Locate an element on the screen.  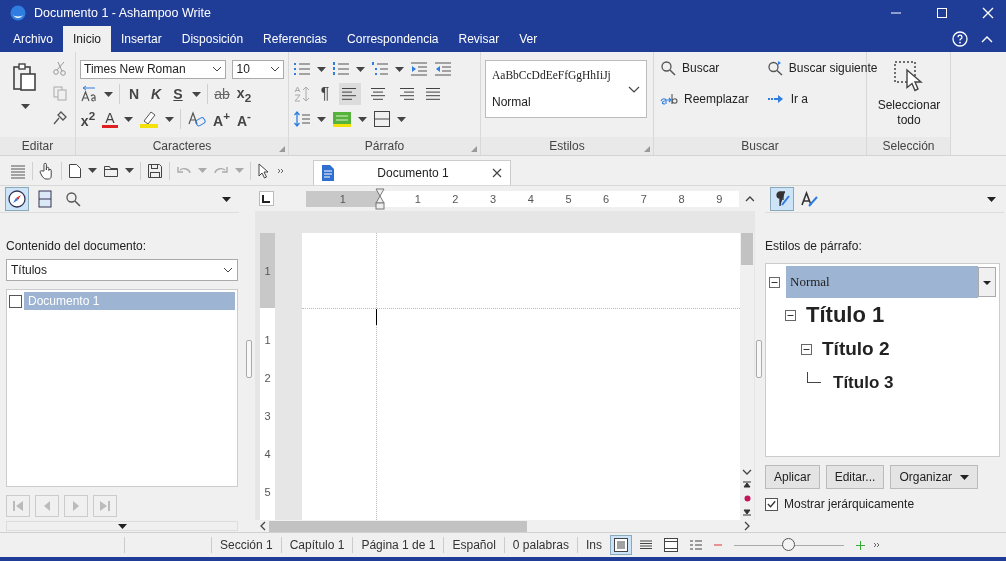
format-button: A$^{-}$ is located at coordinates (243, 119).